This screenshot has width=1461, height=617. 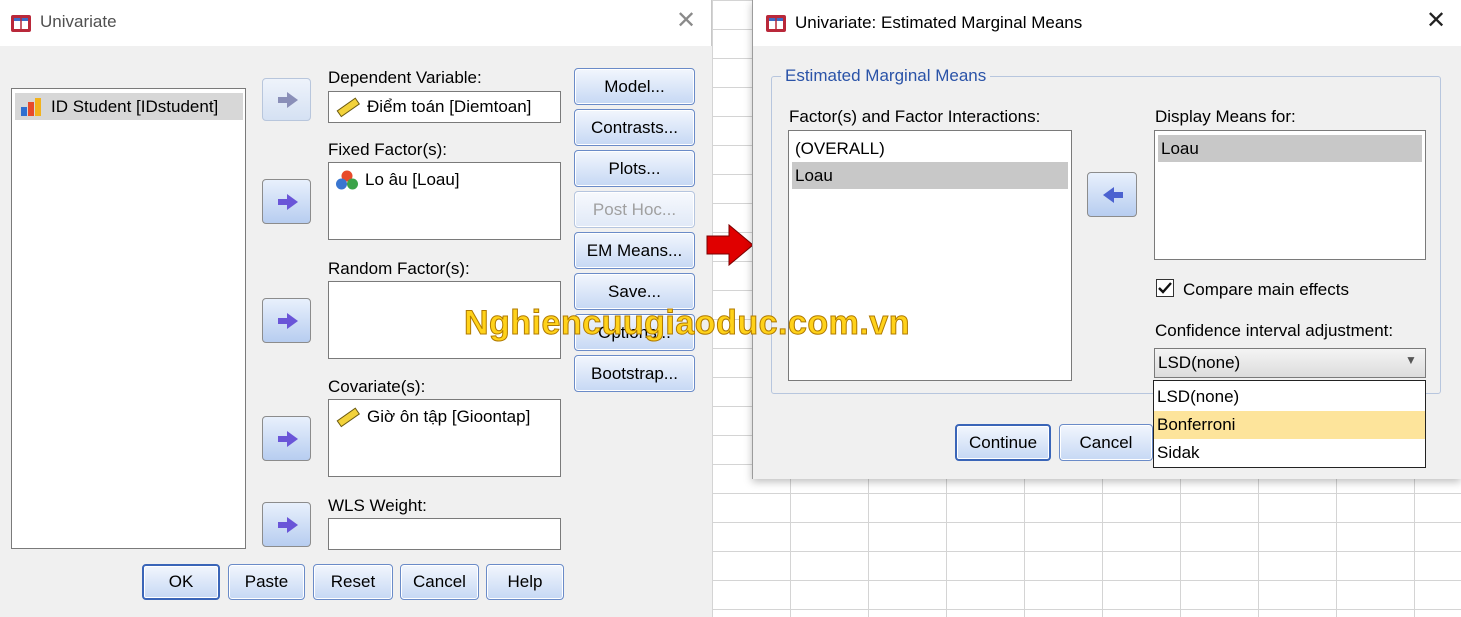 What do you see at coordinates (31, 106) in the screenshot?
I see `scale-variable-icon` at bounding box center [31, 106].